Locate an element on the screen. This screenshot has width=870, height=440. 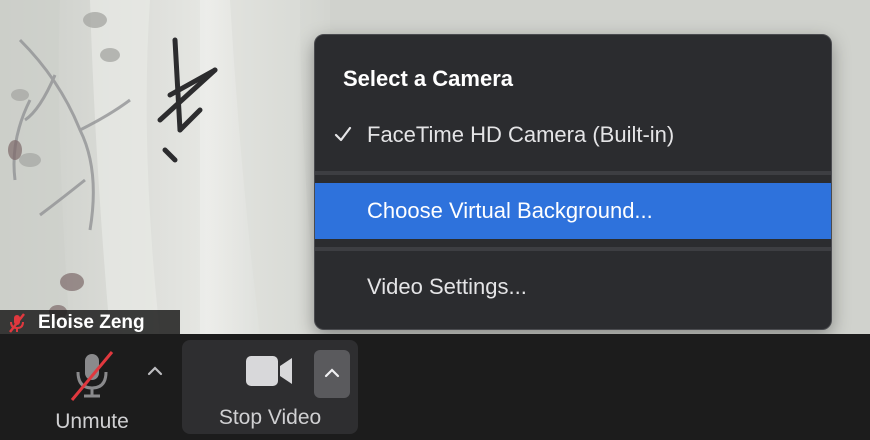
menu-item-facetime-camera: FaceTime HD Camera (Built-in) is located at coordinates (573, 135).